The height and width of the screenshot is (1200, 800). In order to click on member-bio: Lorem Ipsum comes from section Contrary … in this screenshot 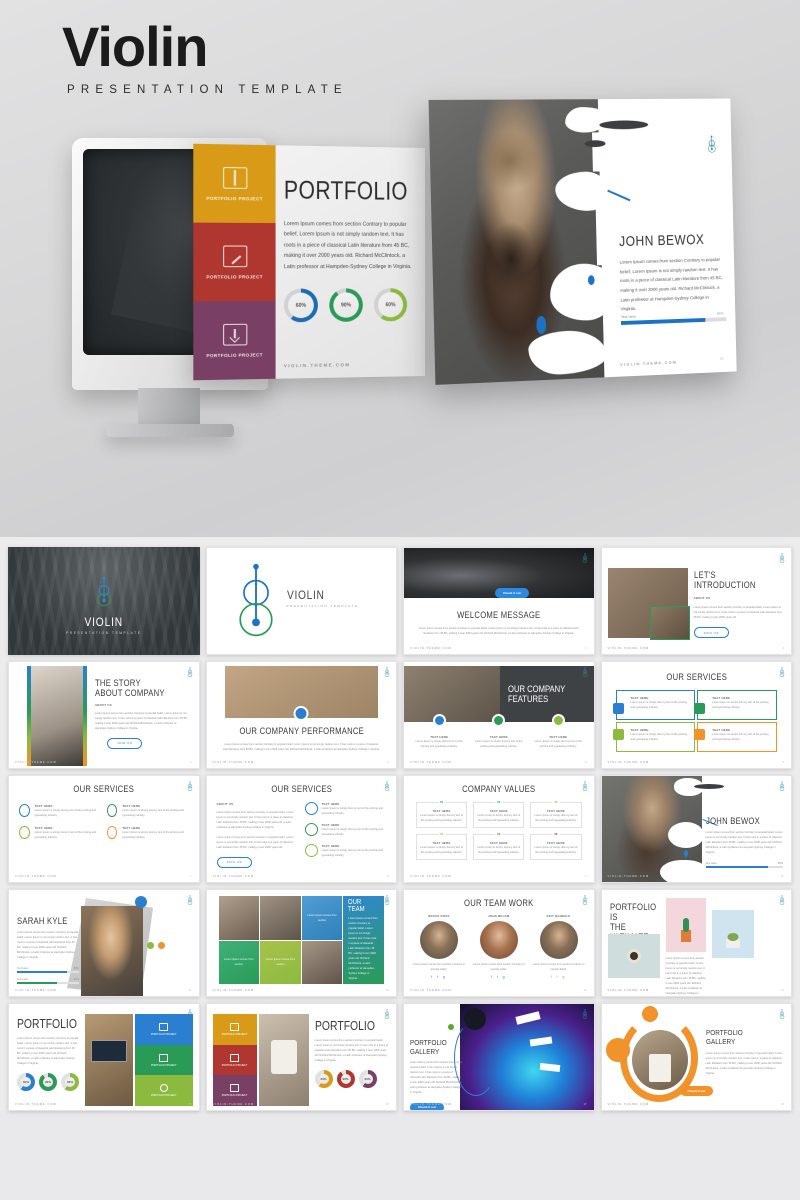, I will do `click(498, 967)`.